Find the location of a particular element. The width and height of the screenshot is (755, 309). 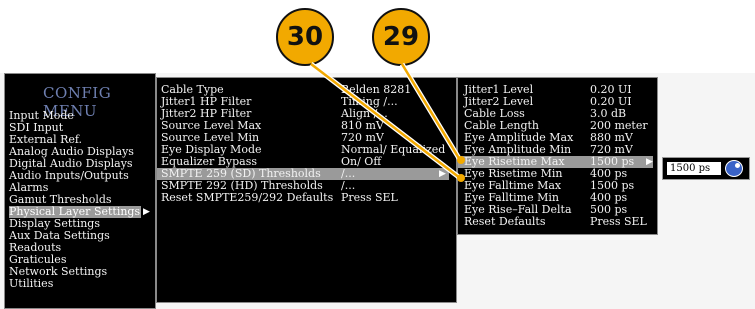

physical-layer-label: Reset SMPTE259/292 Defaults is located at coordinates (247, 198).